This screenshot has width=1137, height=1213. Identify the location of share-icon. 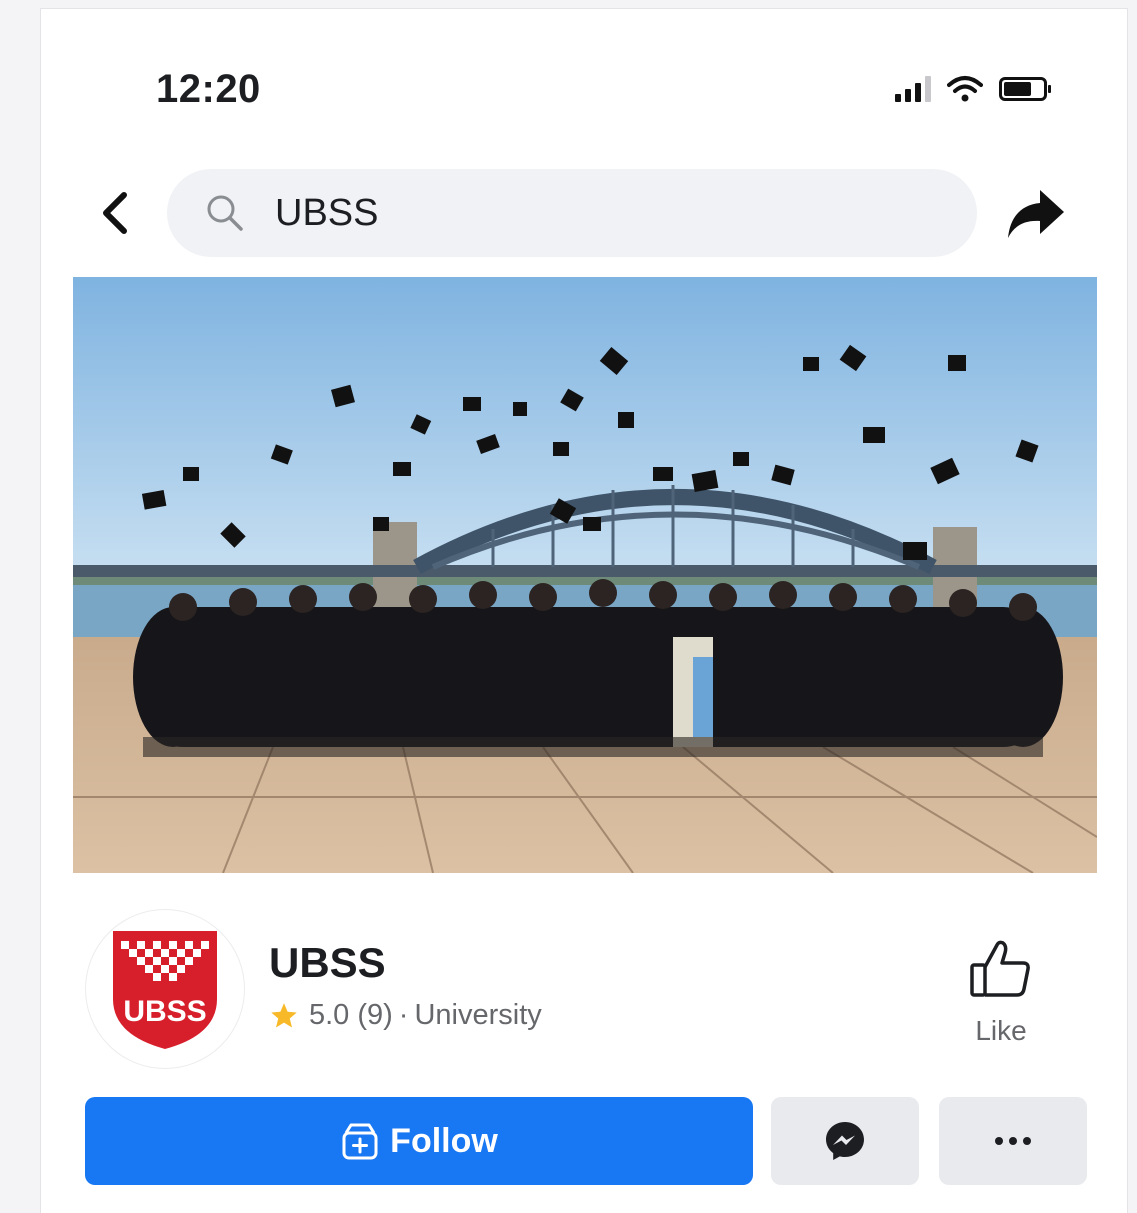
(1036, 214).